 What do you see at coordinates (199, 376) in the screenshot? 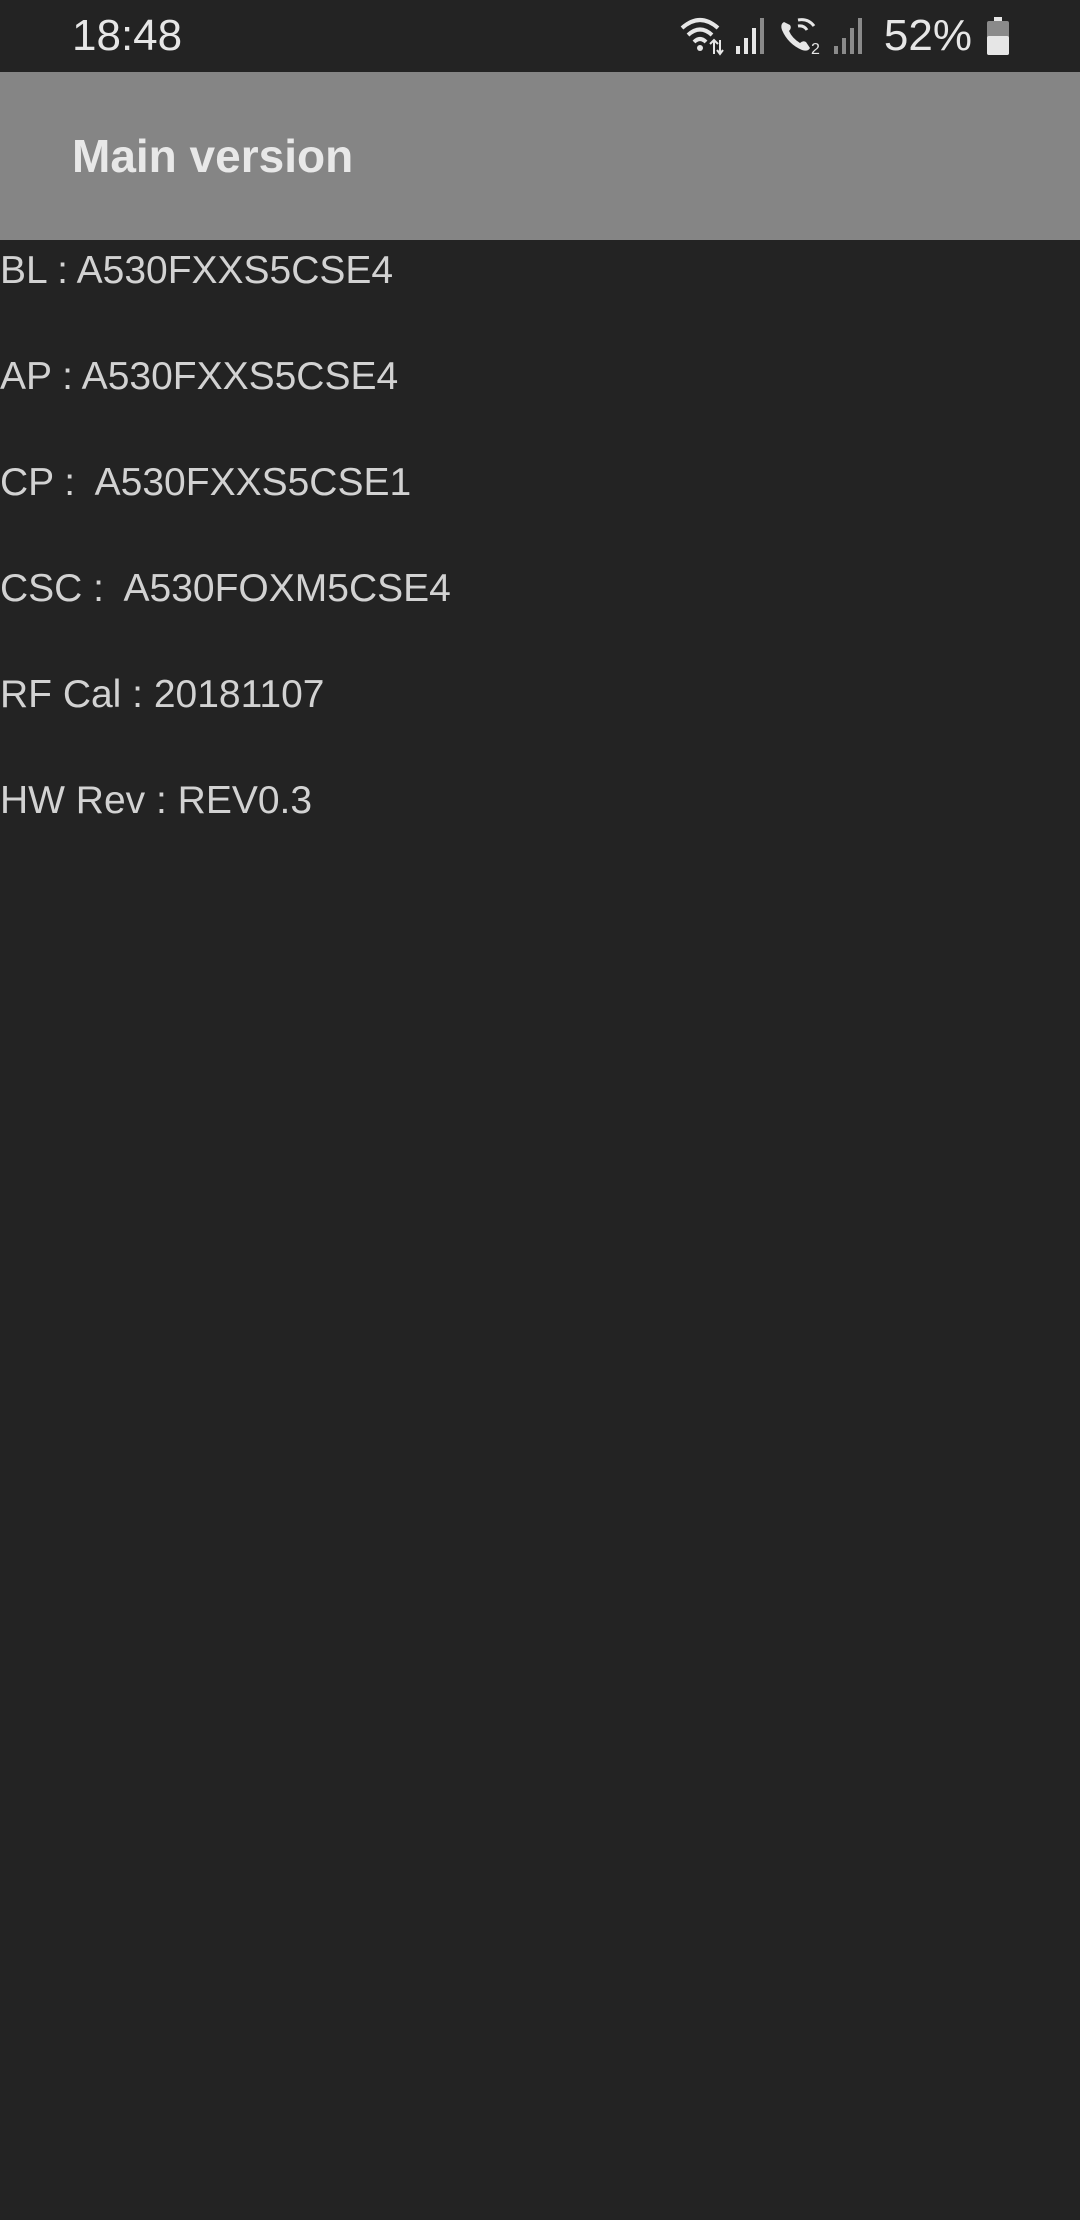
I see `info-row-ap: AP : A530FXXS5CSE4` at bounding box center [199, 376].